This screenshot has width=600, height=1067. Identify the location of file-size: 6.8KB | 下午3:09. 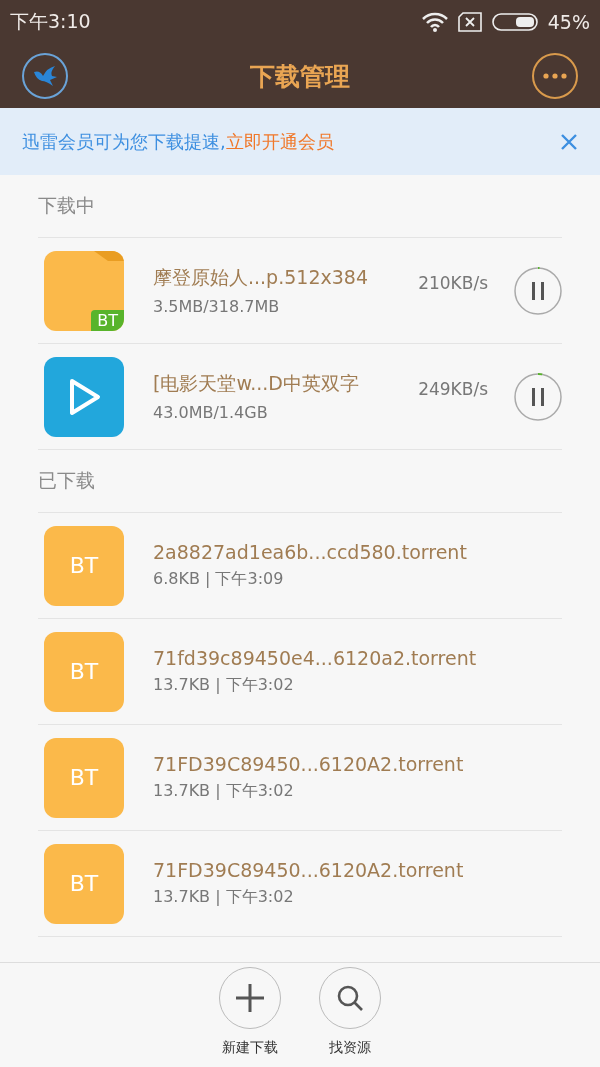
(219, 579).